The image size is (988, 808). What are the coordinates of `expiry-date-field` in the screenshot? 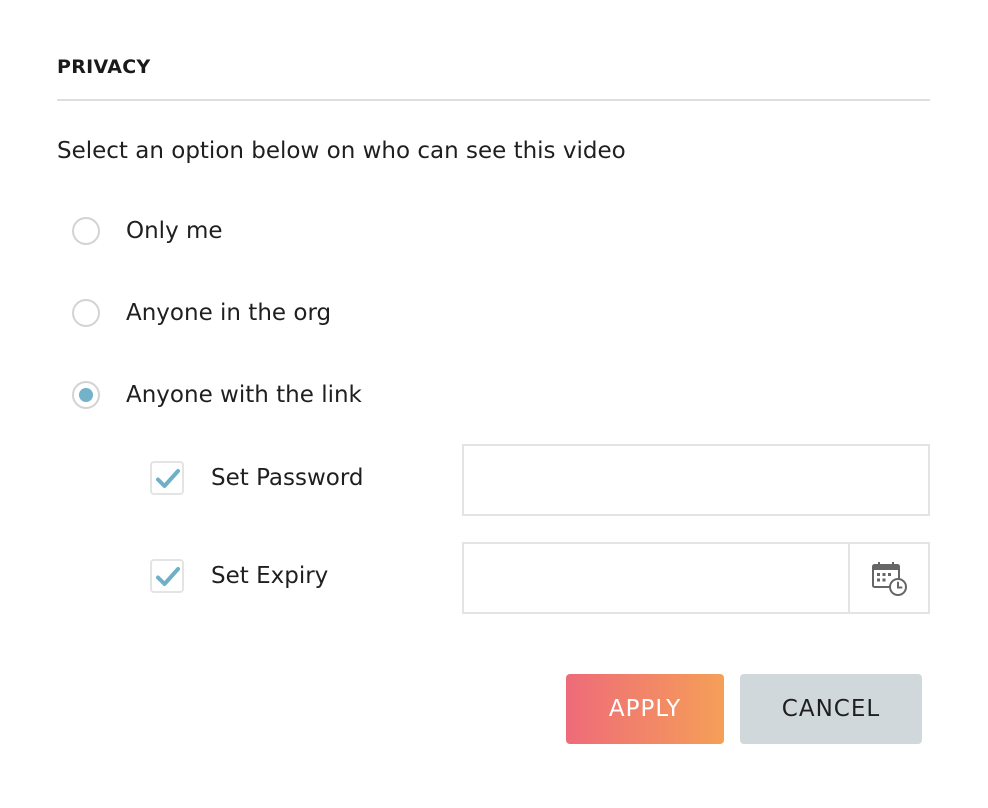 It's located at (696, 578).